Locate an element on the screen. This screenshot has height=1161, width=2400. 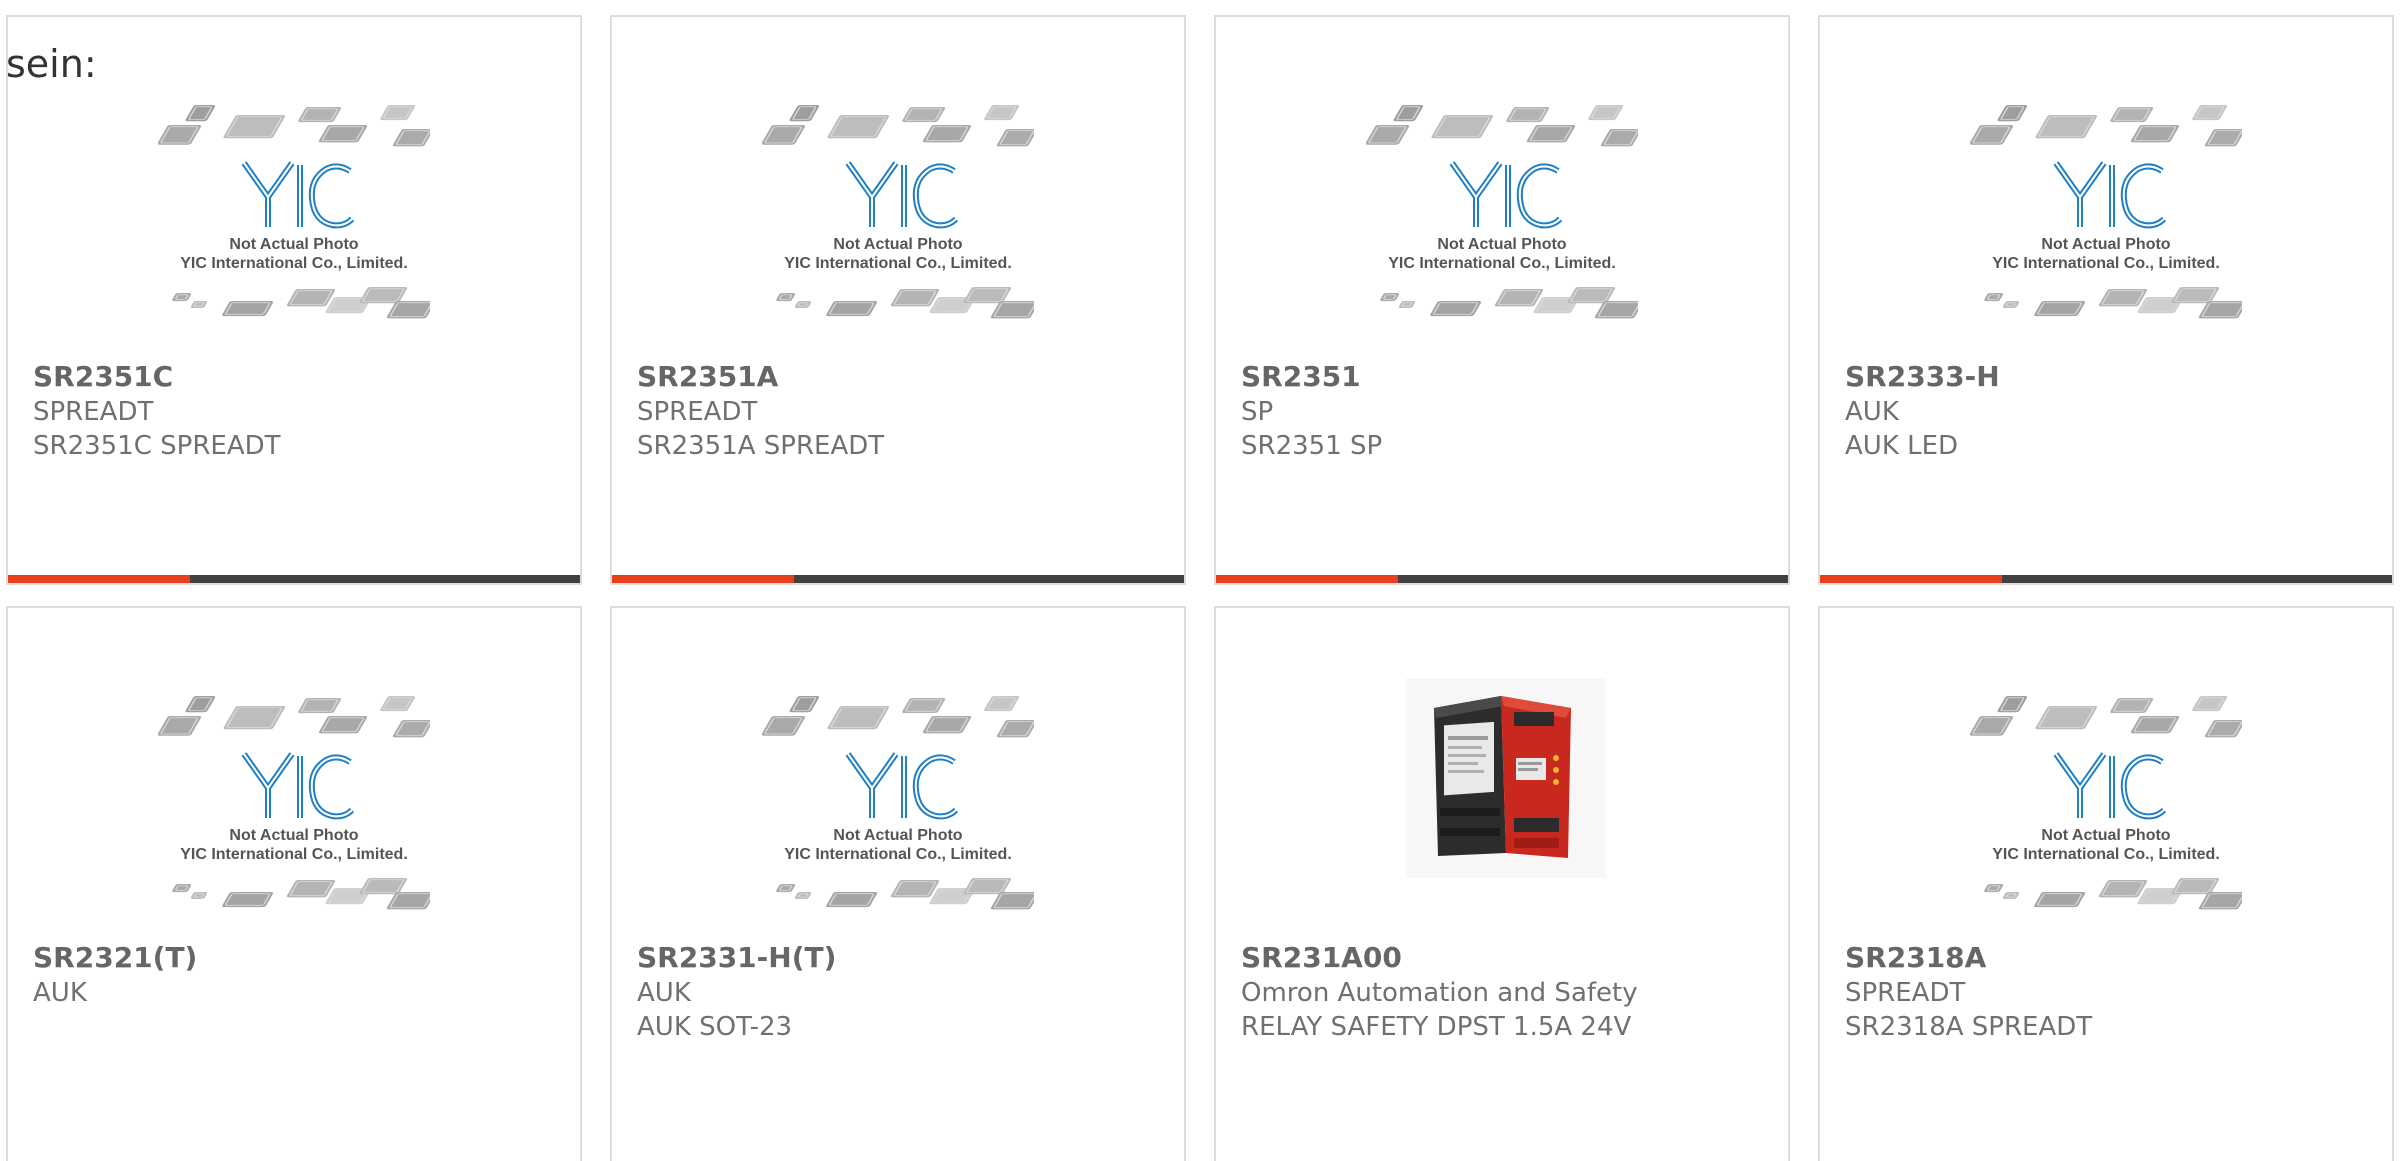
part-number-link: SR231A00 is located at coordinates (1509, 958).